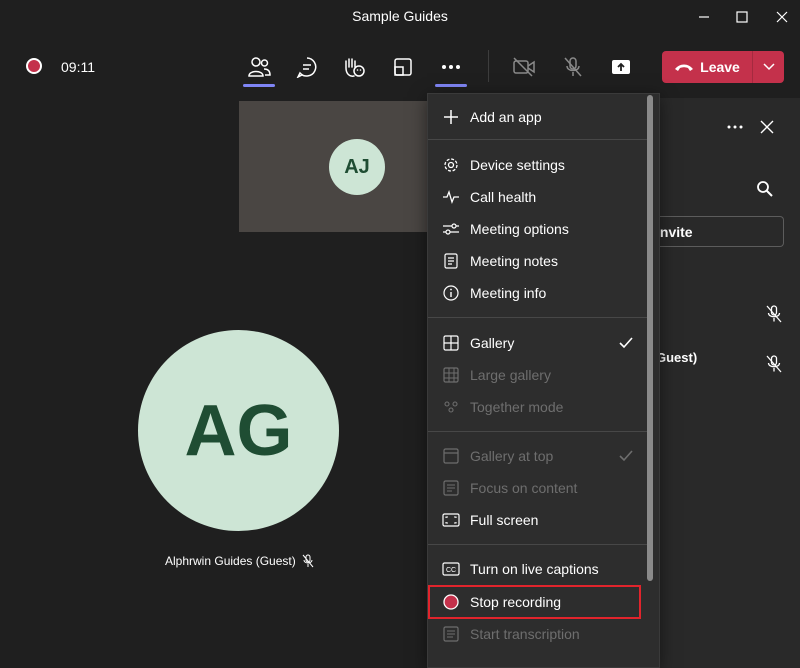 Image resolution: width=800 pixels, height=668 pixels. Describe the element at coordinates (720, 67) in the screenshot. I see `leave-label: Leave` at that location.